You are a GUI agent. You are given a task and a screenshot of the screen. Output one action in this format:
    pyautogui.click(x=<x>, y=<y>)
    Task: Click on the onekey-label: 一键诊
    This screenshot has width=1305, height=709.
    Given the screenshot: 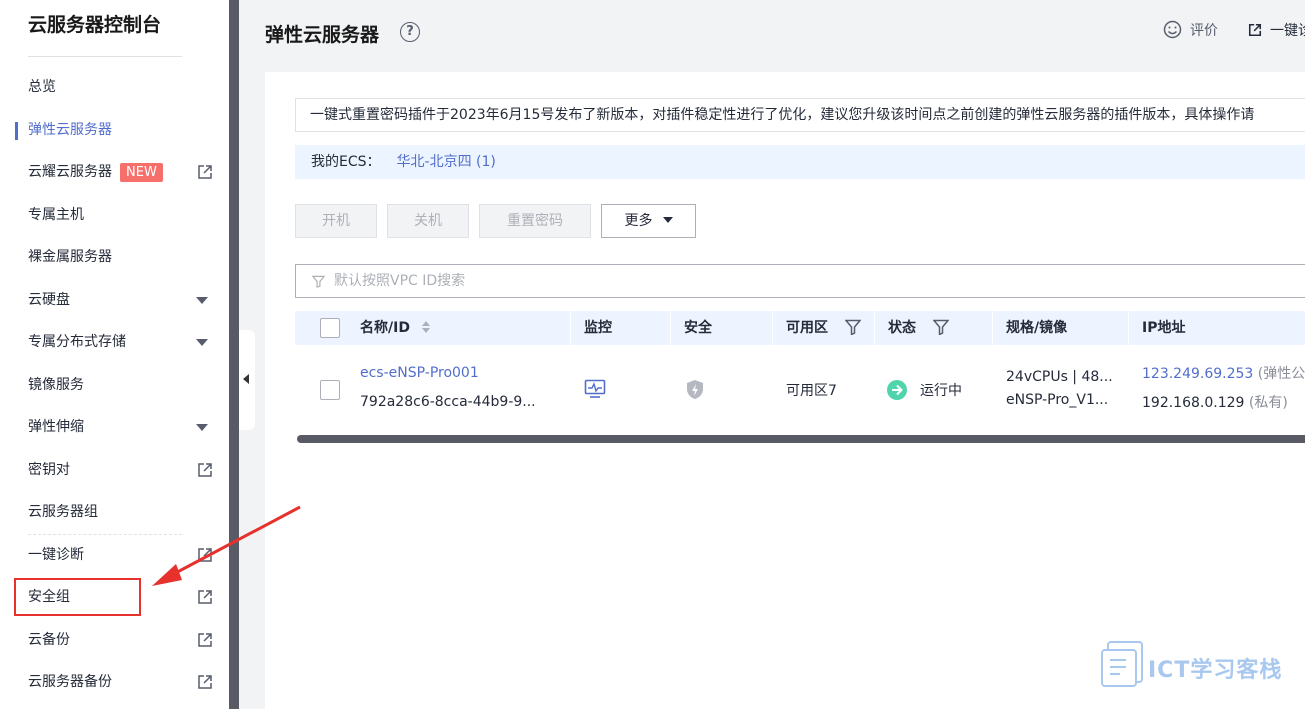 What is the action you would take?
    pyautogui.click(x=1287, y=31)
    